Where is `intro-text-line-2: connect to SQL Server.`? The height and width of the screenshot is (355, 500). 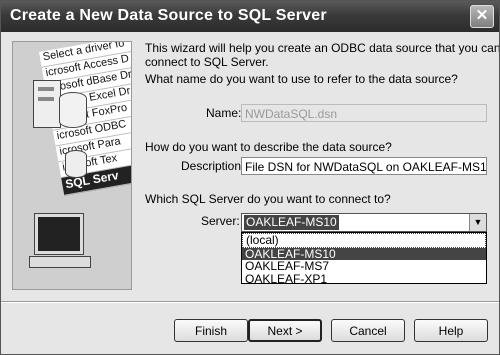
intro-text-line-2: connect to SQL Server. is located at coordinates (207, 62).